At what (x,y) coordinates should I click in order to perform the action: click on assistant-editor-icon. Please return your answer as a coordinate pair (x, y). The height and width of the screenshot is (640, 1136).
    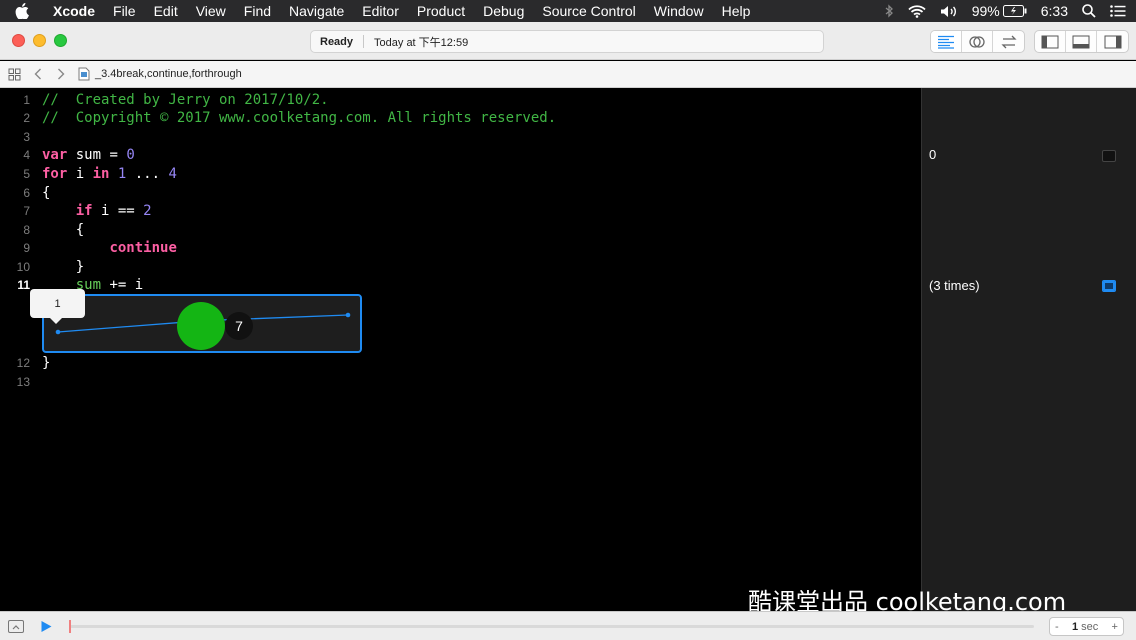
    Looking at the image, I should click on (977, 41).